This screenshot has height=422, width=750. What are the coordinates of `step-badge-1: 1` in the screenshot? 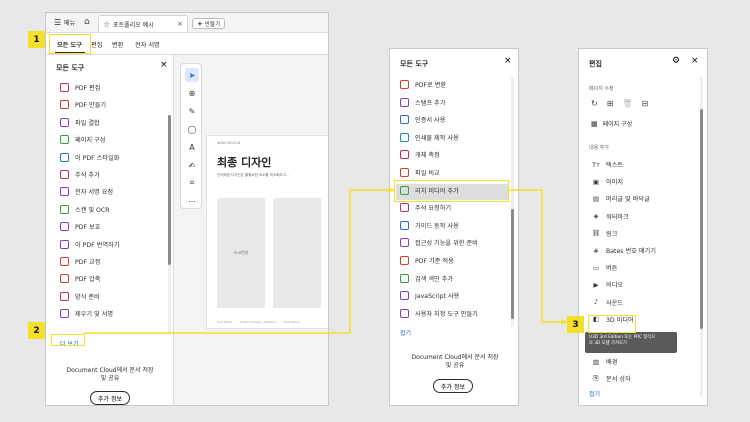 It's located at (36, 39).